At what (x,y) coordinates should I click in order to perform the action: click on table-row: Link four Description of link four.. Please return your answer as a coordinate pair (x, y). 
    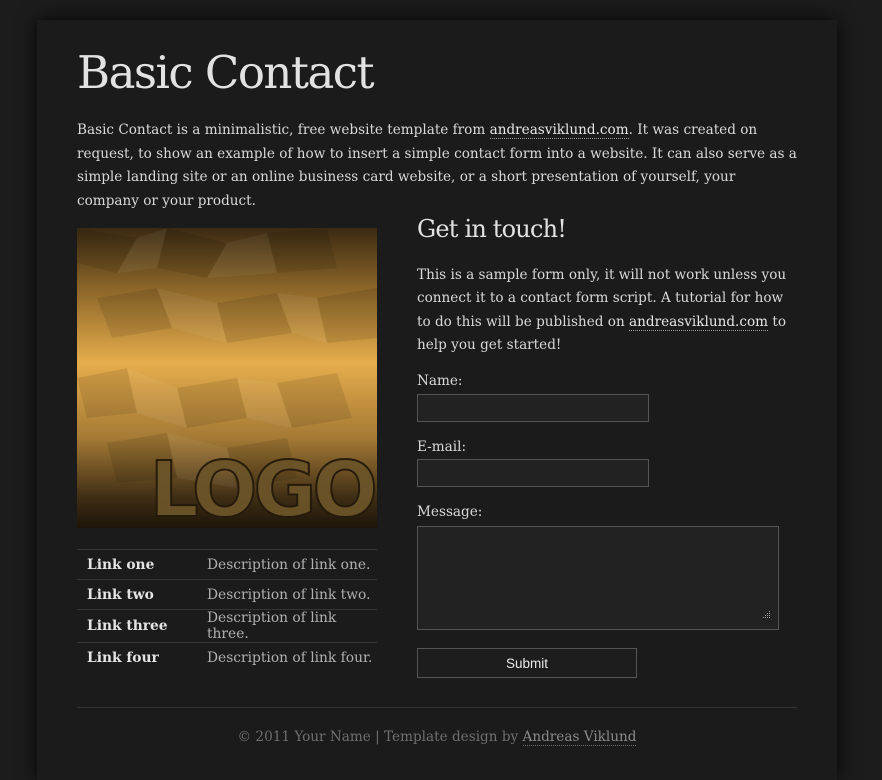
    Looking at the image, I should click on (227, 657).